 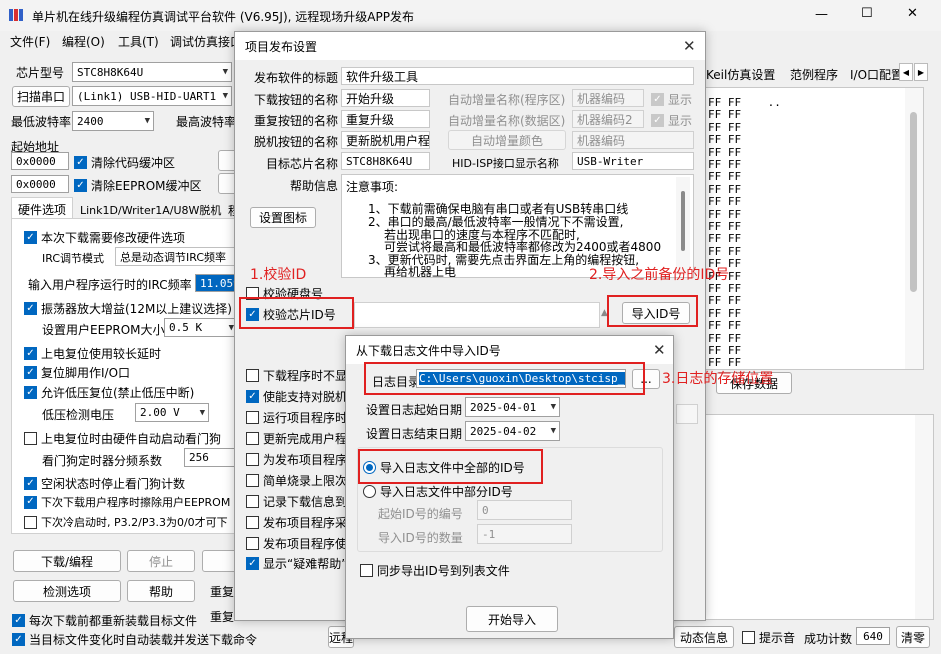 What do you see at coordinates (302, 459) in the screenshot?
I see `opt-add: 为发布项目程序添` at bounding box center [302, 459].